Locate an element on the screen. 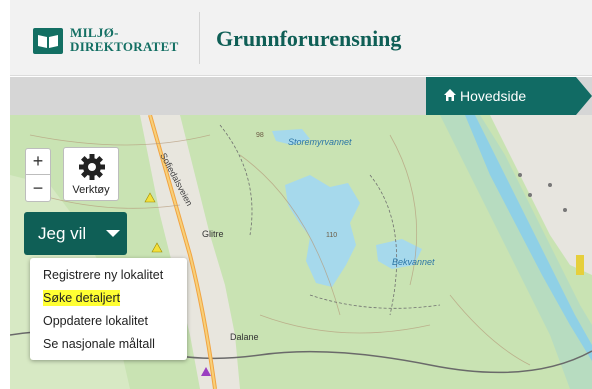 Image resolution: width=592 pixels, height=389 pixels. breadcrumb: Hovedside is located at coordinates (301, 96).